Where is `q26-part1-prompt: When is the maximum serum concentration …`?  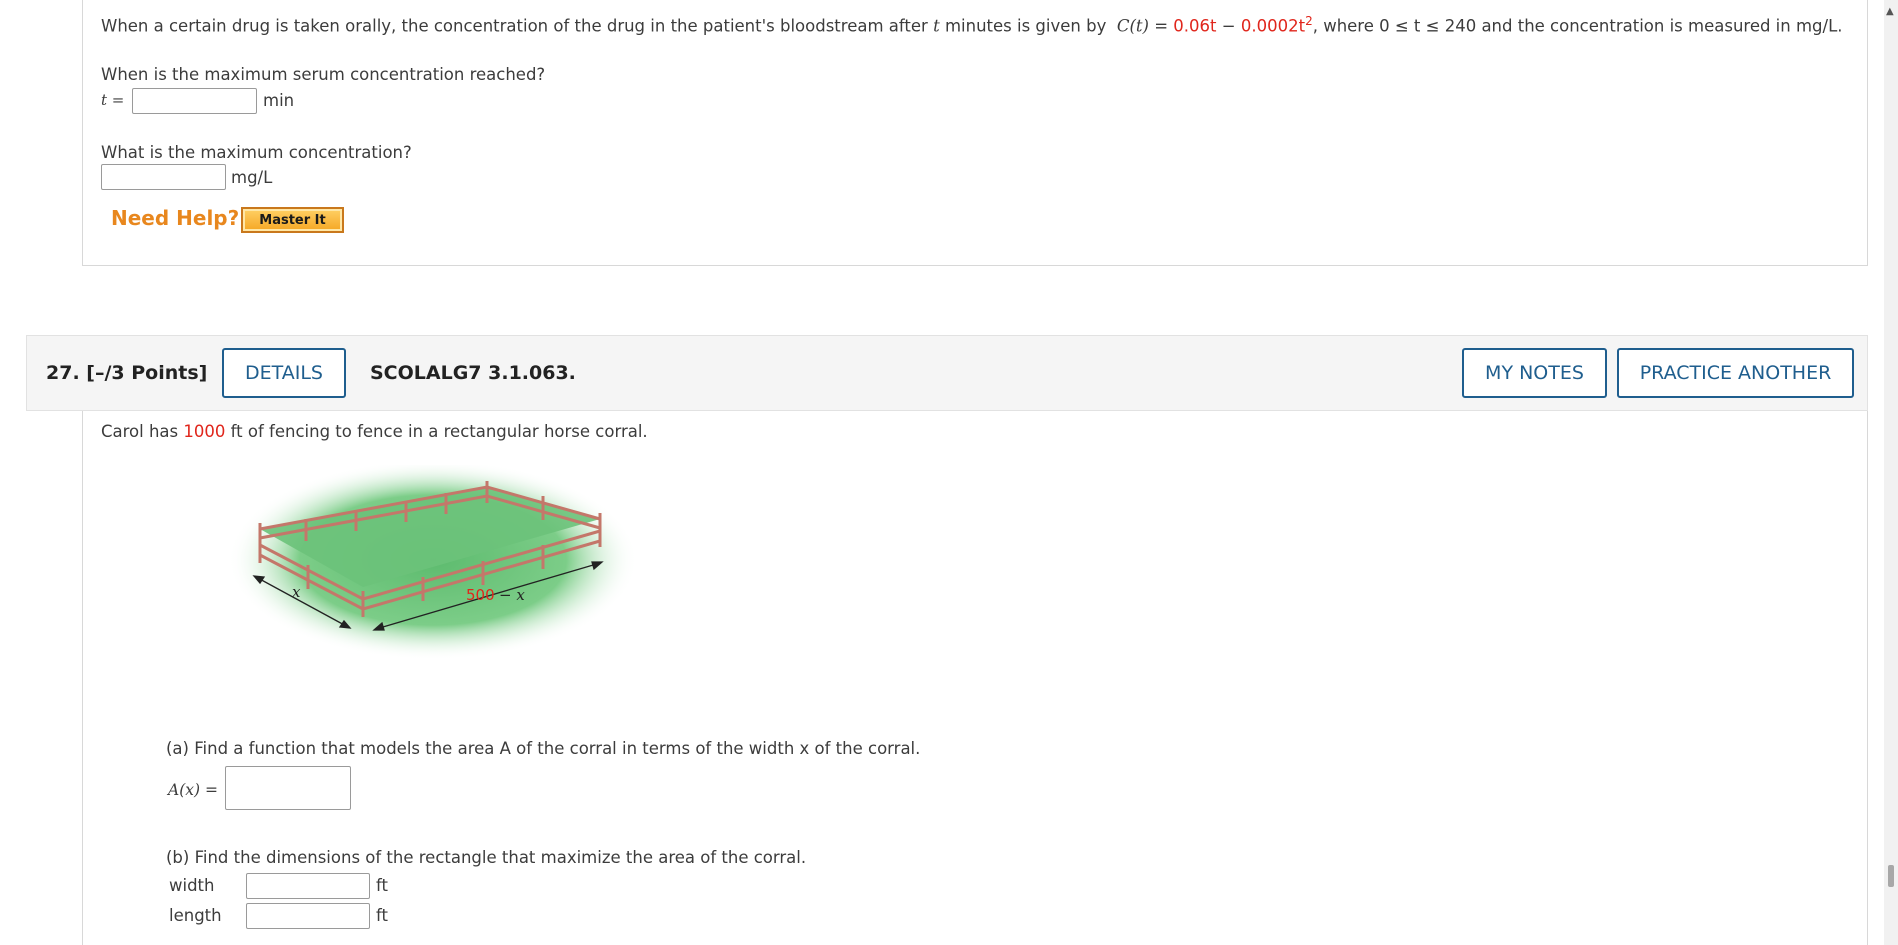 q26-part1-prompt: When is the maximum serum concentration … is located at coordinates (323, 74).